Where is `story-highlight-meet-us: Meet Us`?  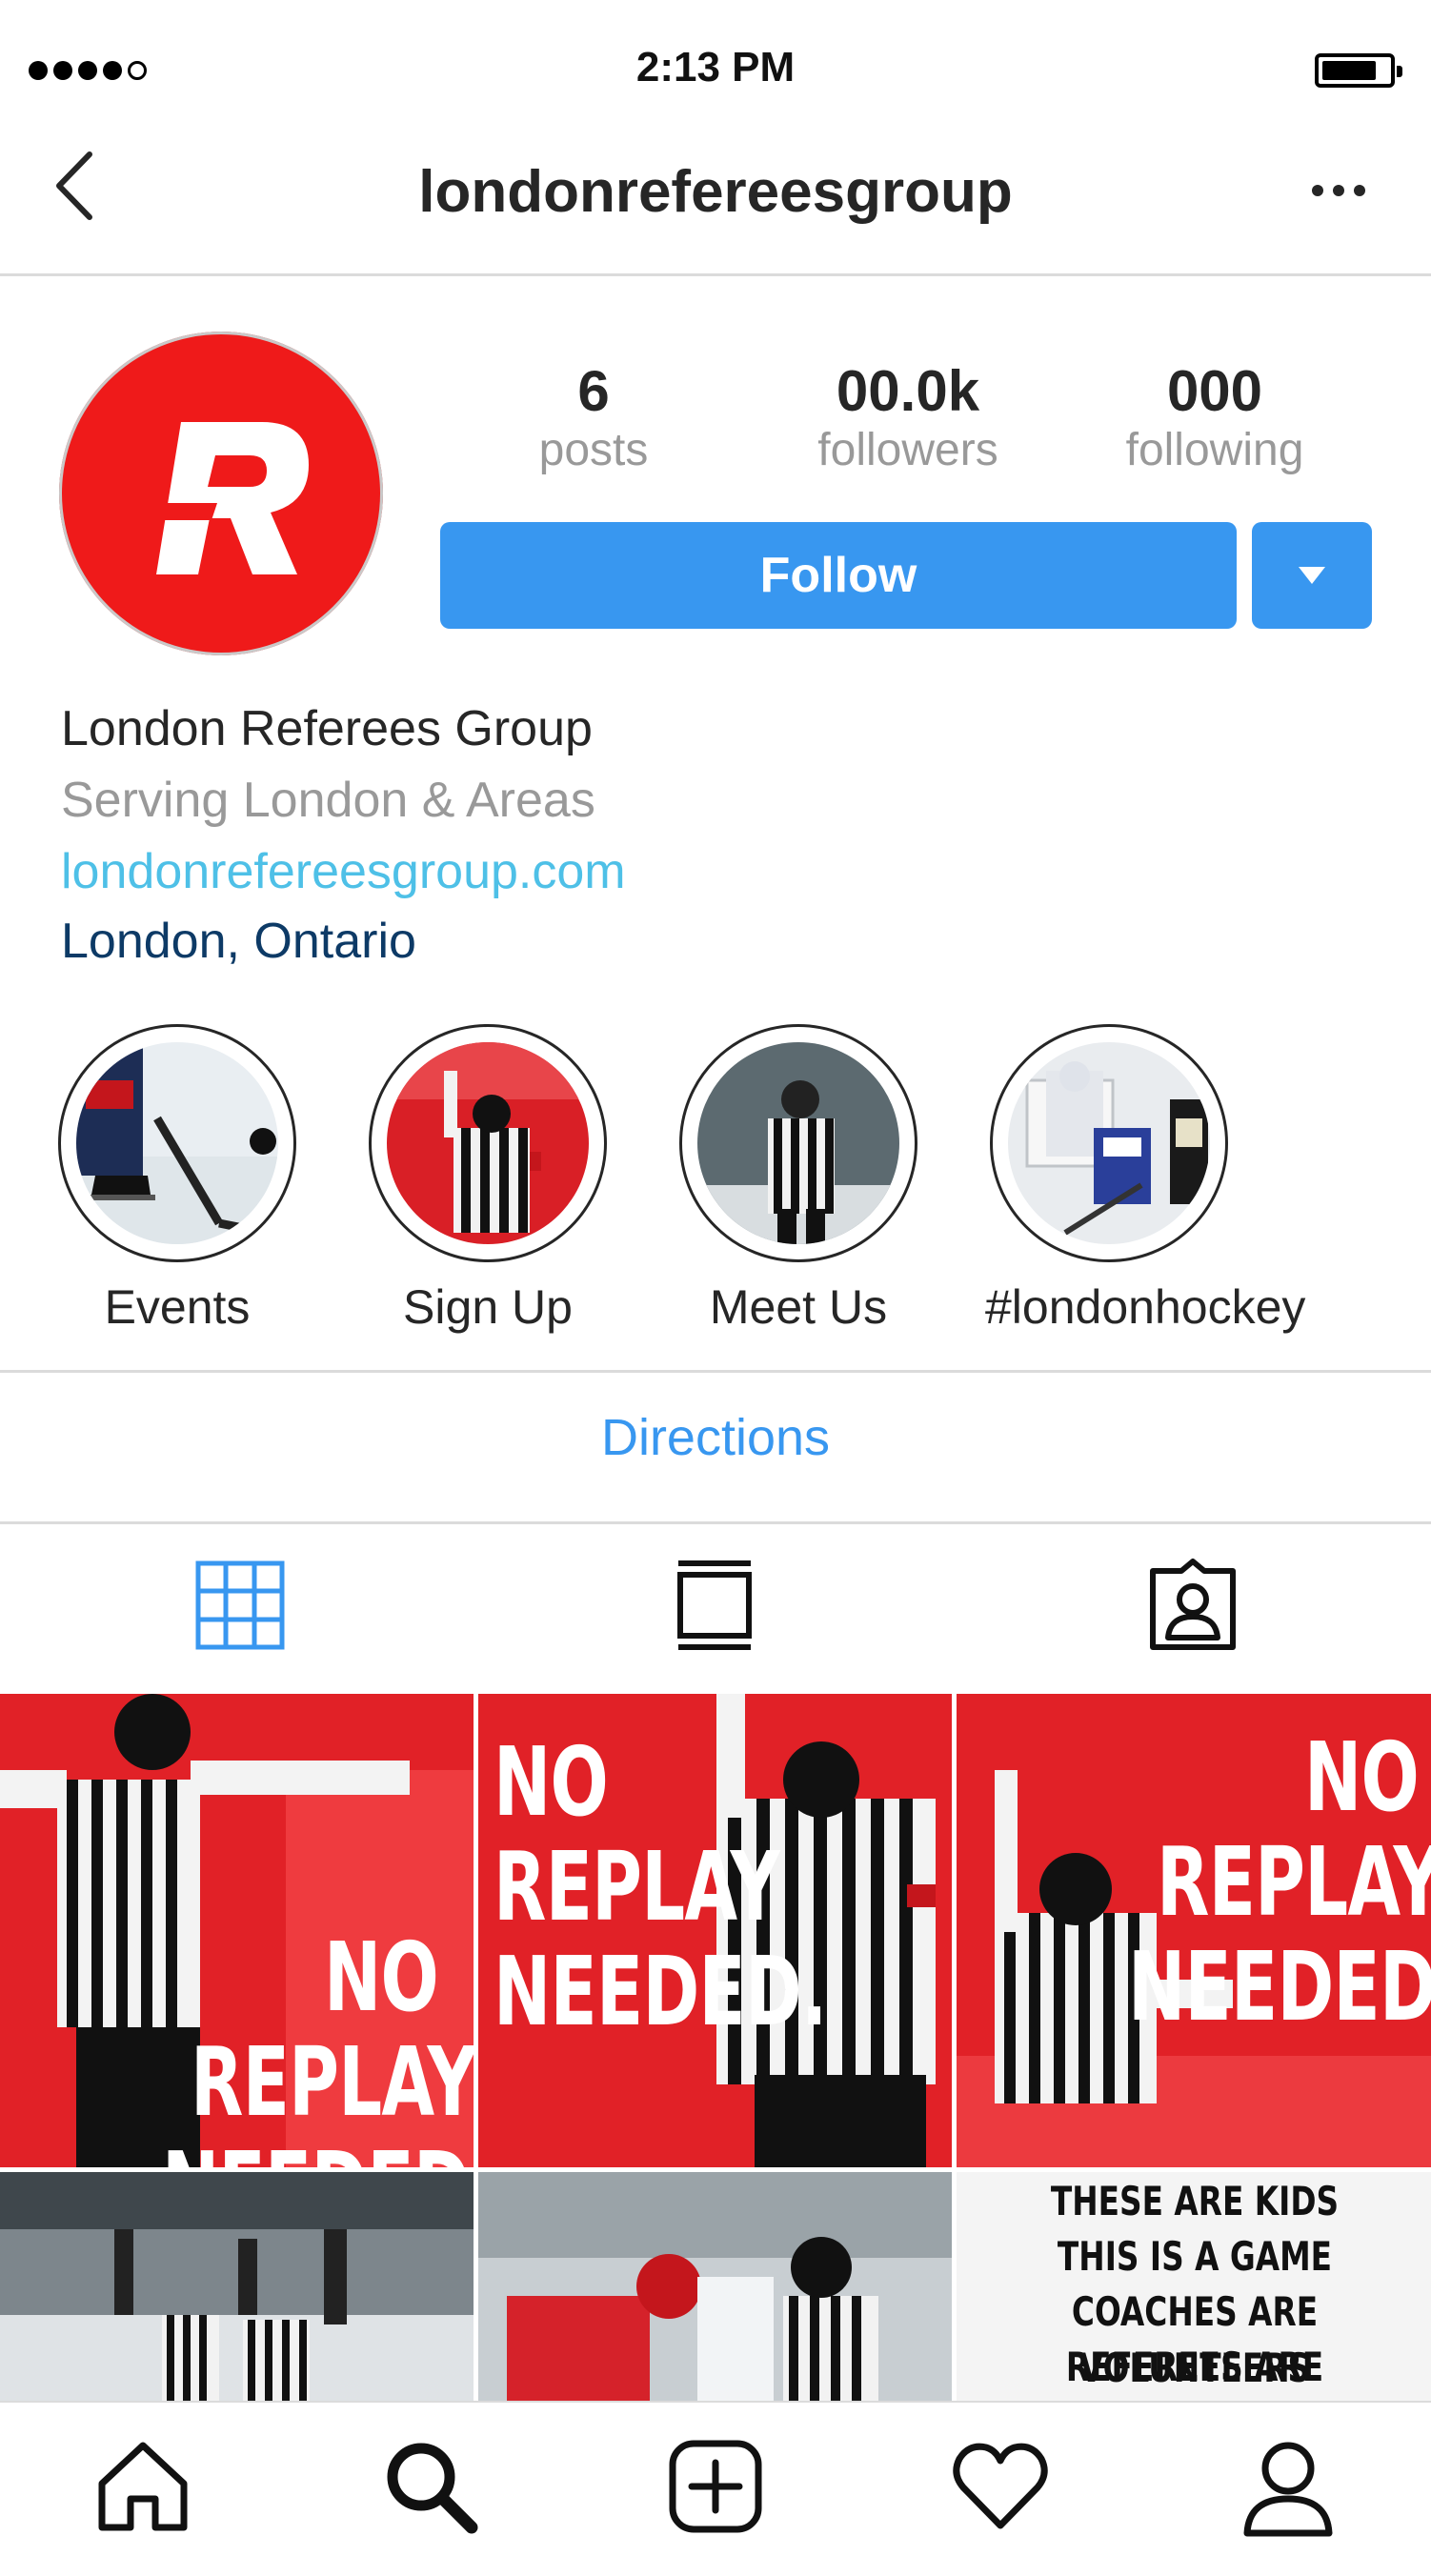 story-highlight-meet-us: Meet Us is located at coordinates (798, 1179).